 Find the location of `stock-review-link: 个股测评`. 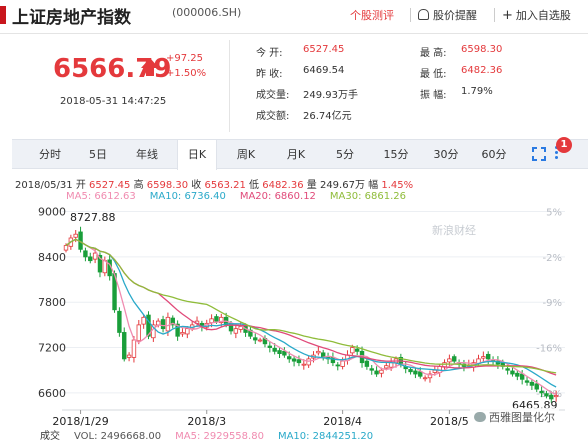

stock-review-link: 个股测评 is located at coordinates (372, 15).